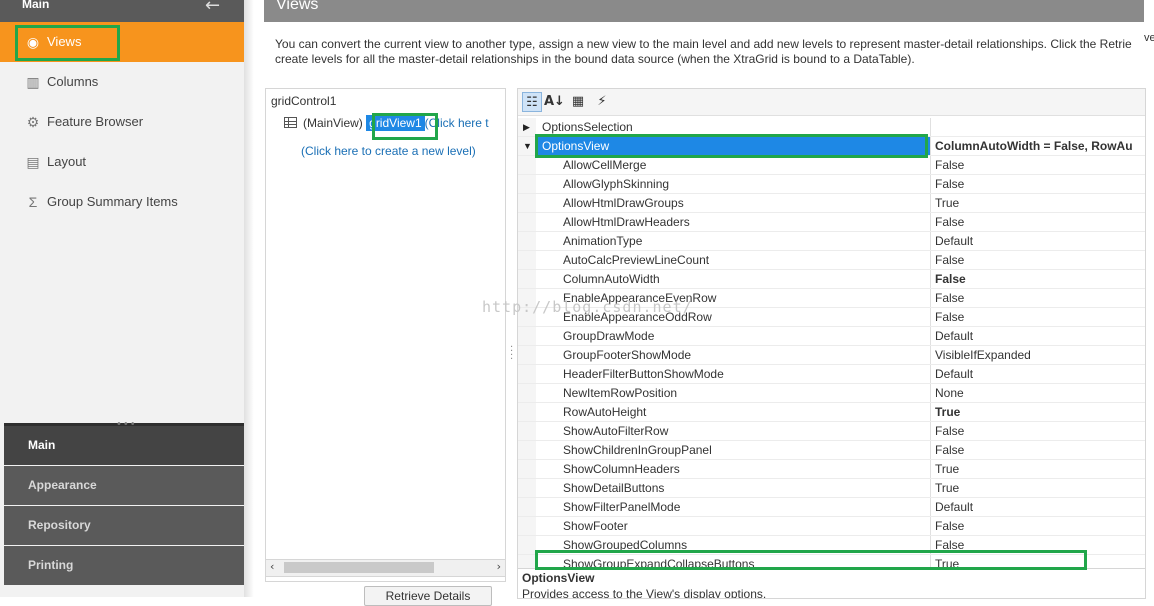  I want to click on sidebar-item-label: Feature Browser, so click(95, 121).